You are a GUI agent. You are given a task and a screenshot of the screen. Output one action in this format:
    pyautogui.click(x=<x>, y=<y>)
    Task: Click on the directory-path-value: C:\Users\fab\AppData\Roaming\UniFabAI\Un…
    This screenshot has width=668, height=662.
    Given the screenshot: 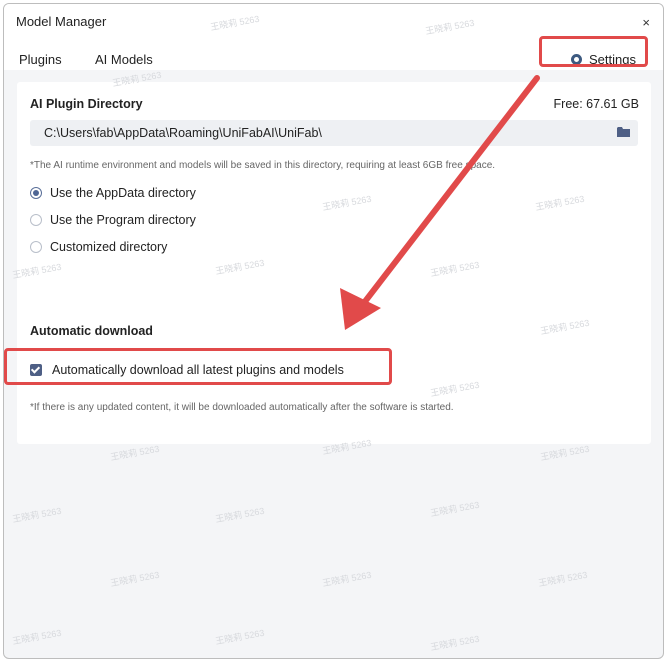 What is the action you would take?
    pyautogui.click(x=183, y=133)
    